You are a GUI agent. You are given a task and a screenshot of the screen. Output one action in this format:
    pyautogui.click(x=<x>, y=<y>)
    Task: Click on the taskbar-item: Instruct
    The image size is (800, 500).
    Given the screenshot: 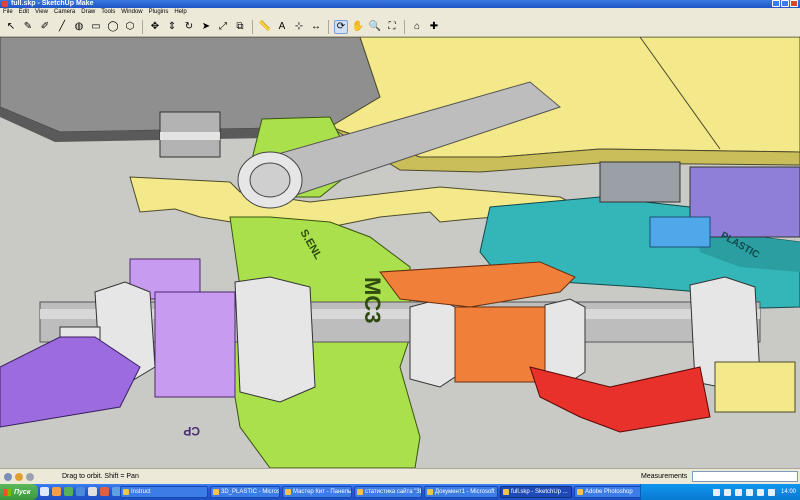 What is the action you would take?
    pyautogui.click(x=164, y=492)
    